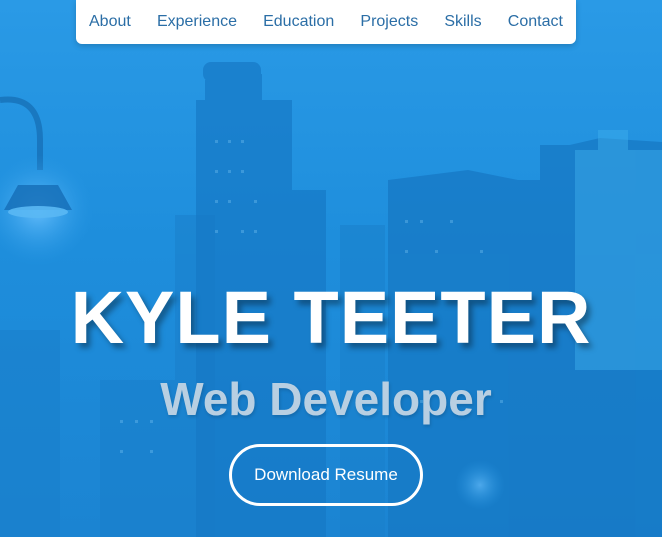 Image resolution: width=662 pixels, height=537 pixels. I want to click on nav-link-projects: Projects, so click(389, 22).